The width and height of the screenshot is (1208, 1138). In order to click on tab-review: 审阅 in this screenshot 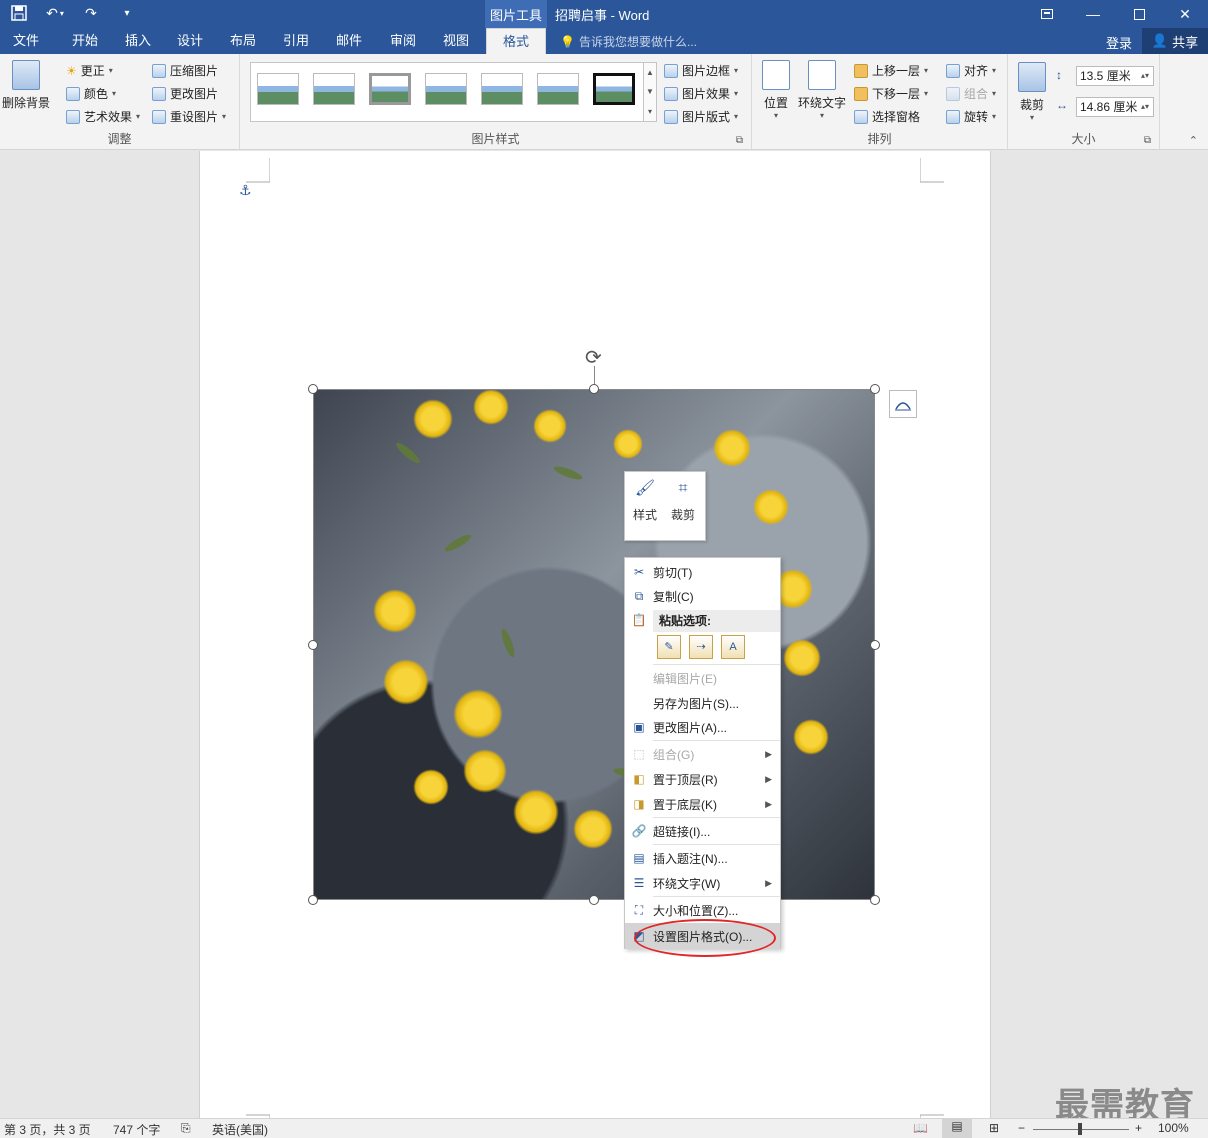, I will do `click(403, 41)`.